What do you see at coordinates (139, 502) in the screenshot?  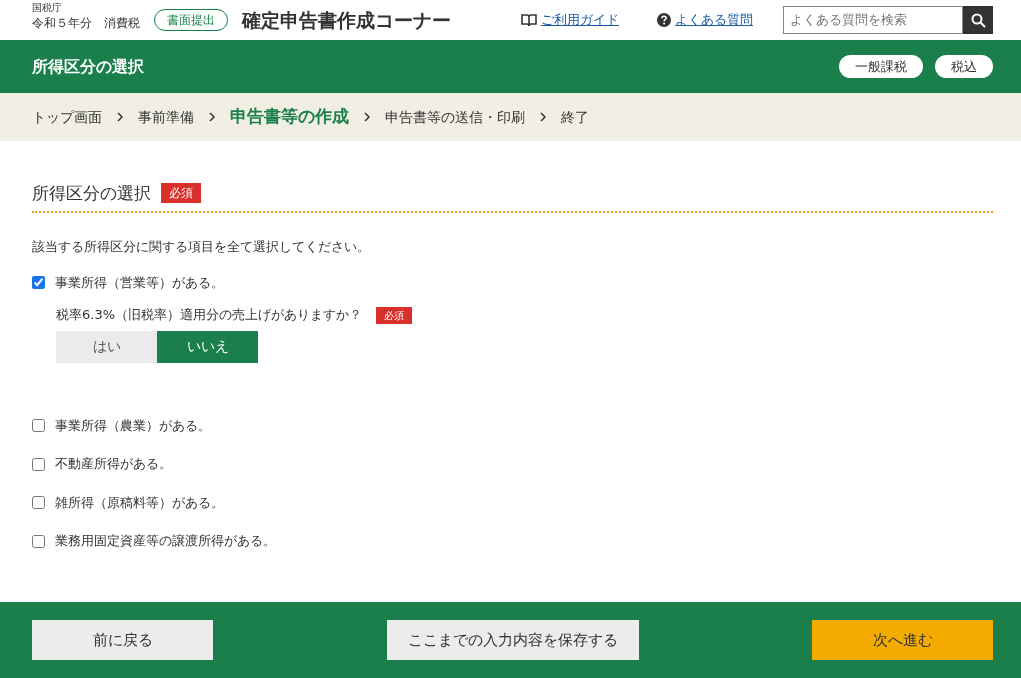 I see `checkbox-label: 雑所得（原稿料等）がある。` at bounding box center [139, 502].